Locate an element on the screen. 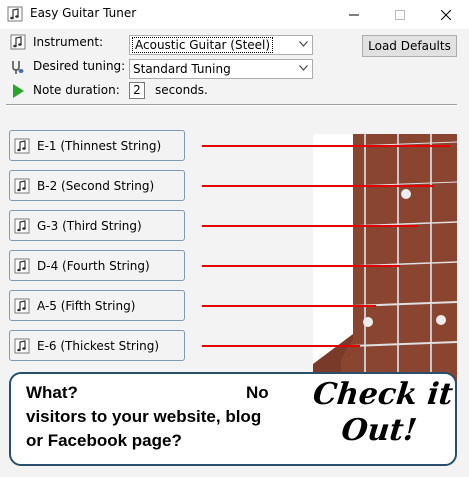 This screenshot has width=469, height=477. string-label: G-3 (Third String) is located at coordinates (89, 225).